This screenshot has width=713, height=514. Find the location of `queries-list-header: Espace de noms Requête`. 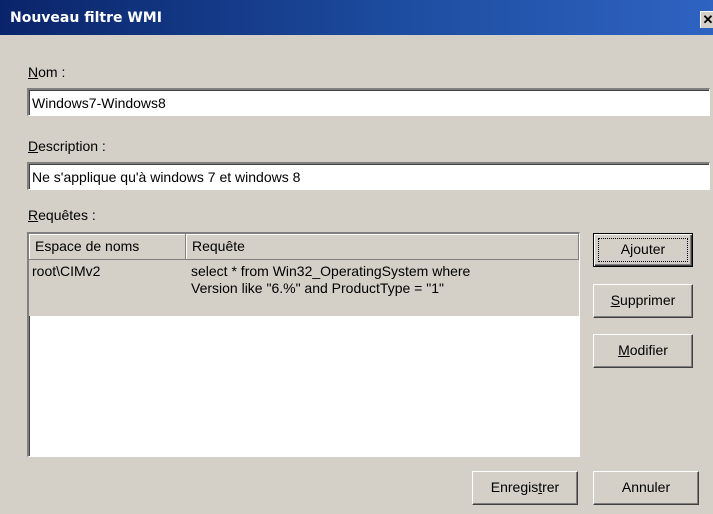

queries-list-header: Espace de noms Requête is located at coordinates (304, 247).